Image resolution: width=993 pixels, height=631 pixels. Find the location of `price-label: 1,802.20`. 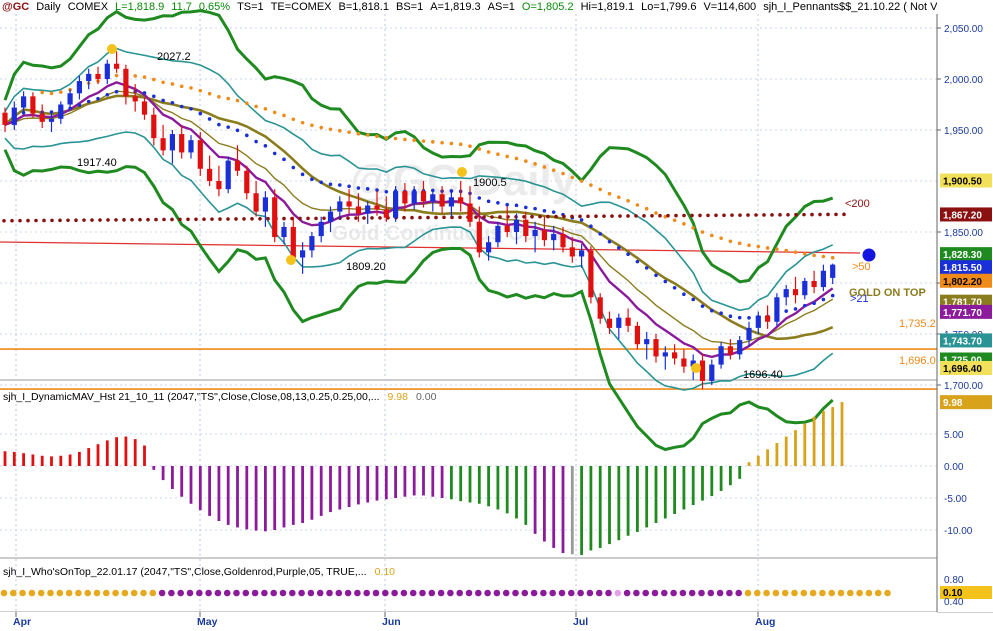

price-label: 1,802.20 is located at coordinates (962, 282).